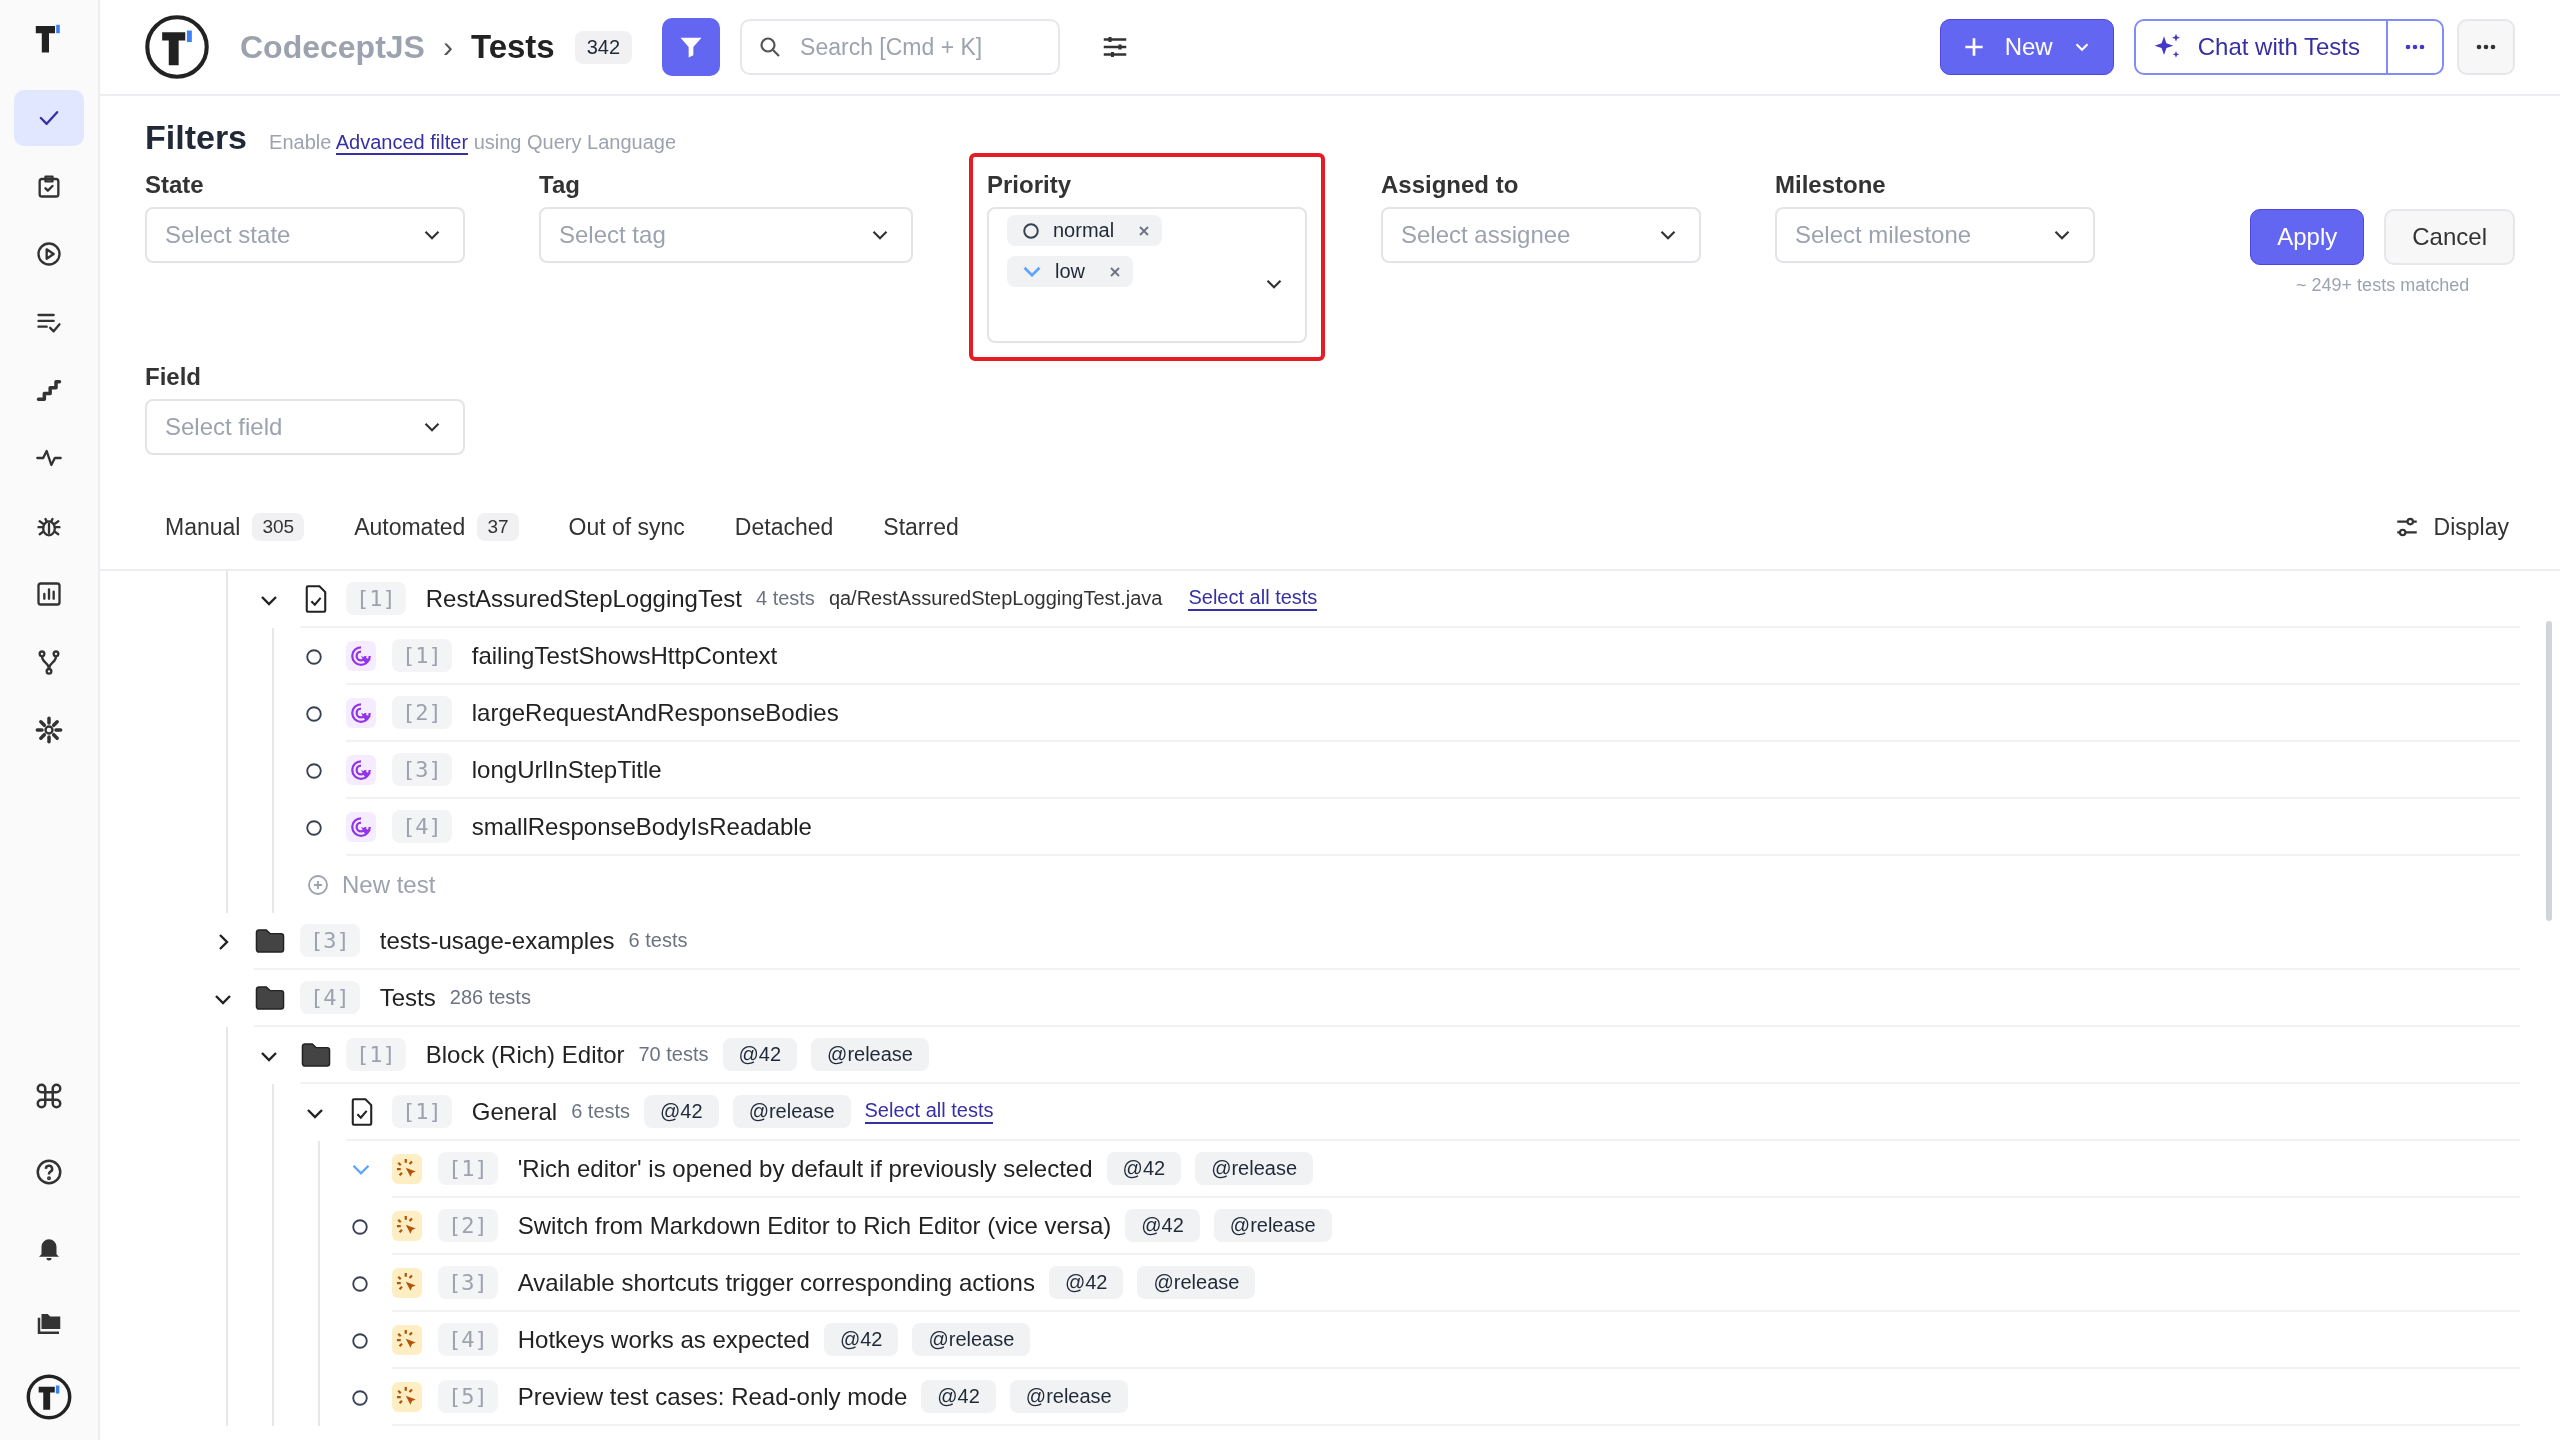  What do you see at coordinates (784, 527) in the screenshot?
I see `tab: Detached` at bounding box center [784, 527].